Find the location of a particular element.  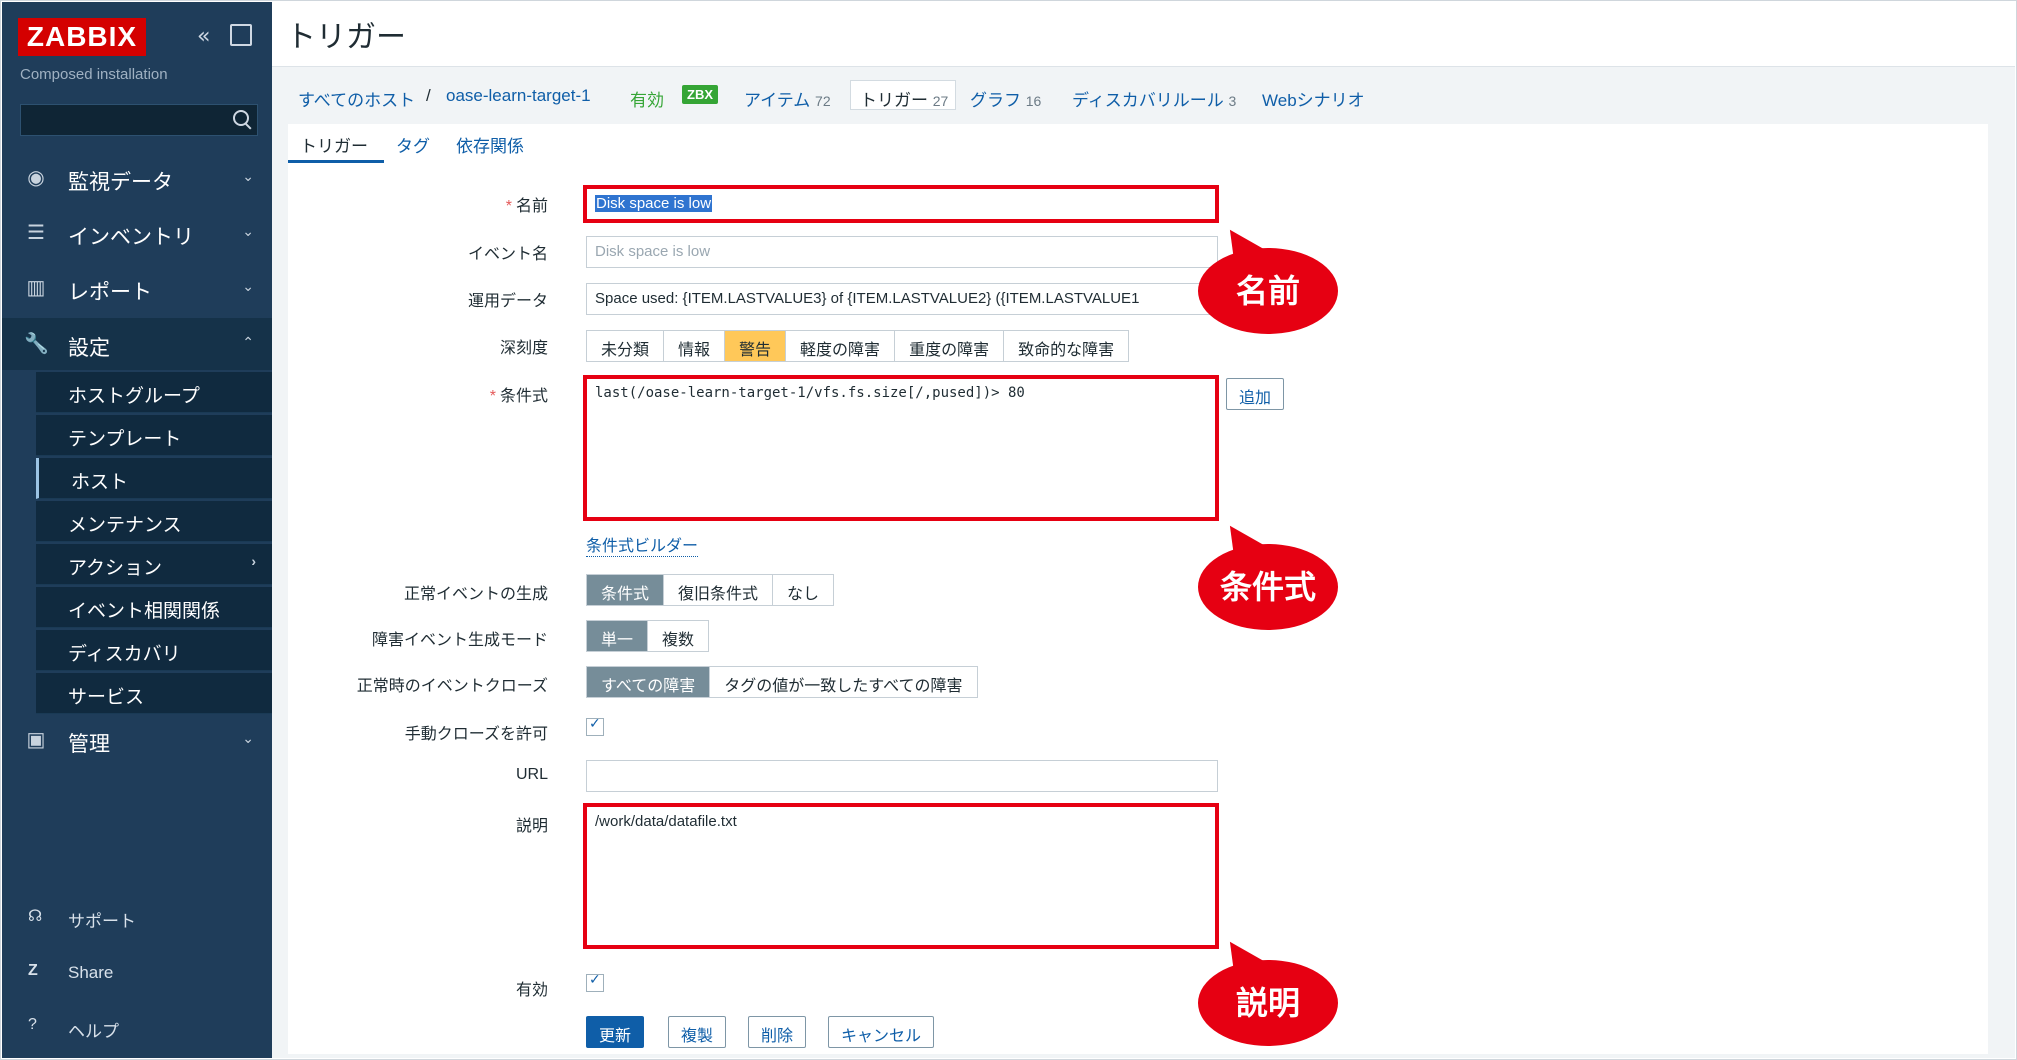

operational-data-label: 運用データ is located at coordinates (507, 301).